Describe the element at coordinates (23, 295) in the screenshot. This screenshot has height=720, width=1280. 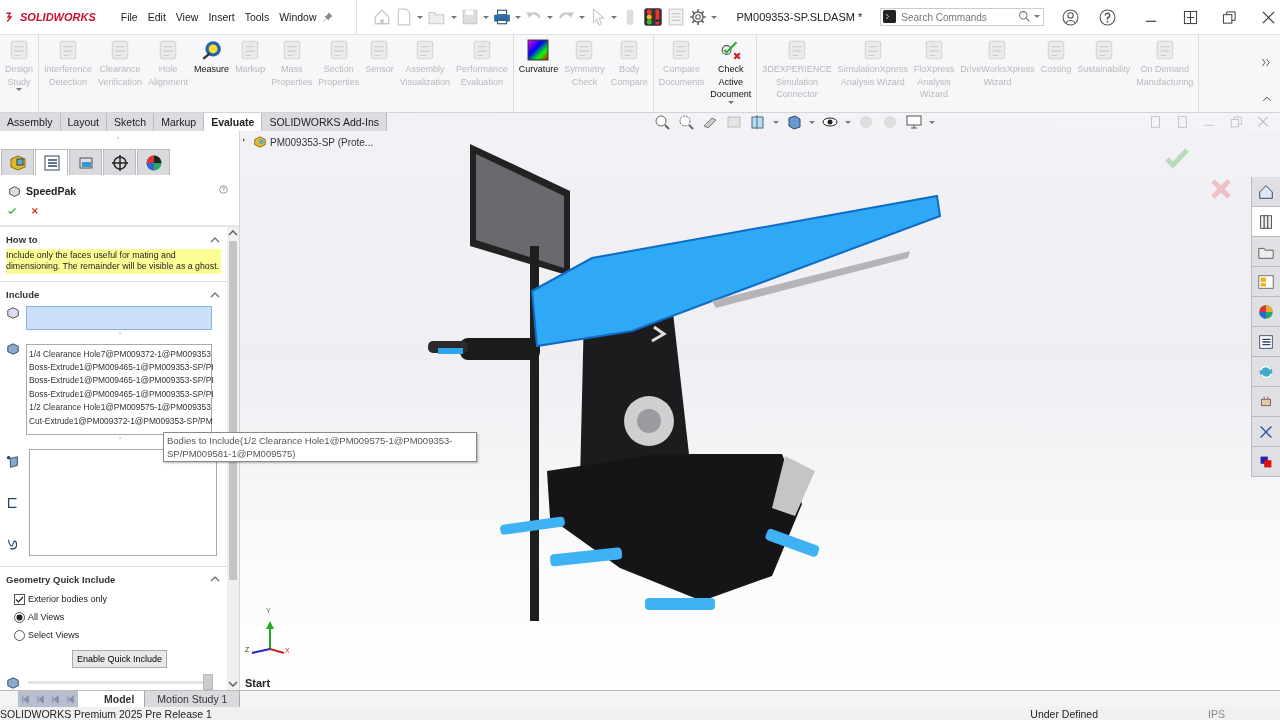
I see `section-title: Include` at that location.